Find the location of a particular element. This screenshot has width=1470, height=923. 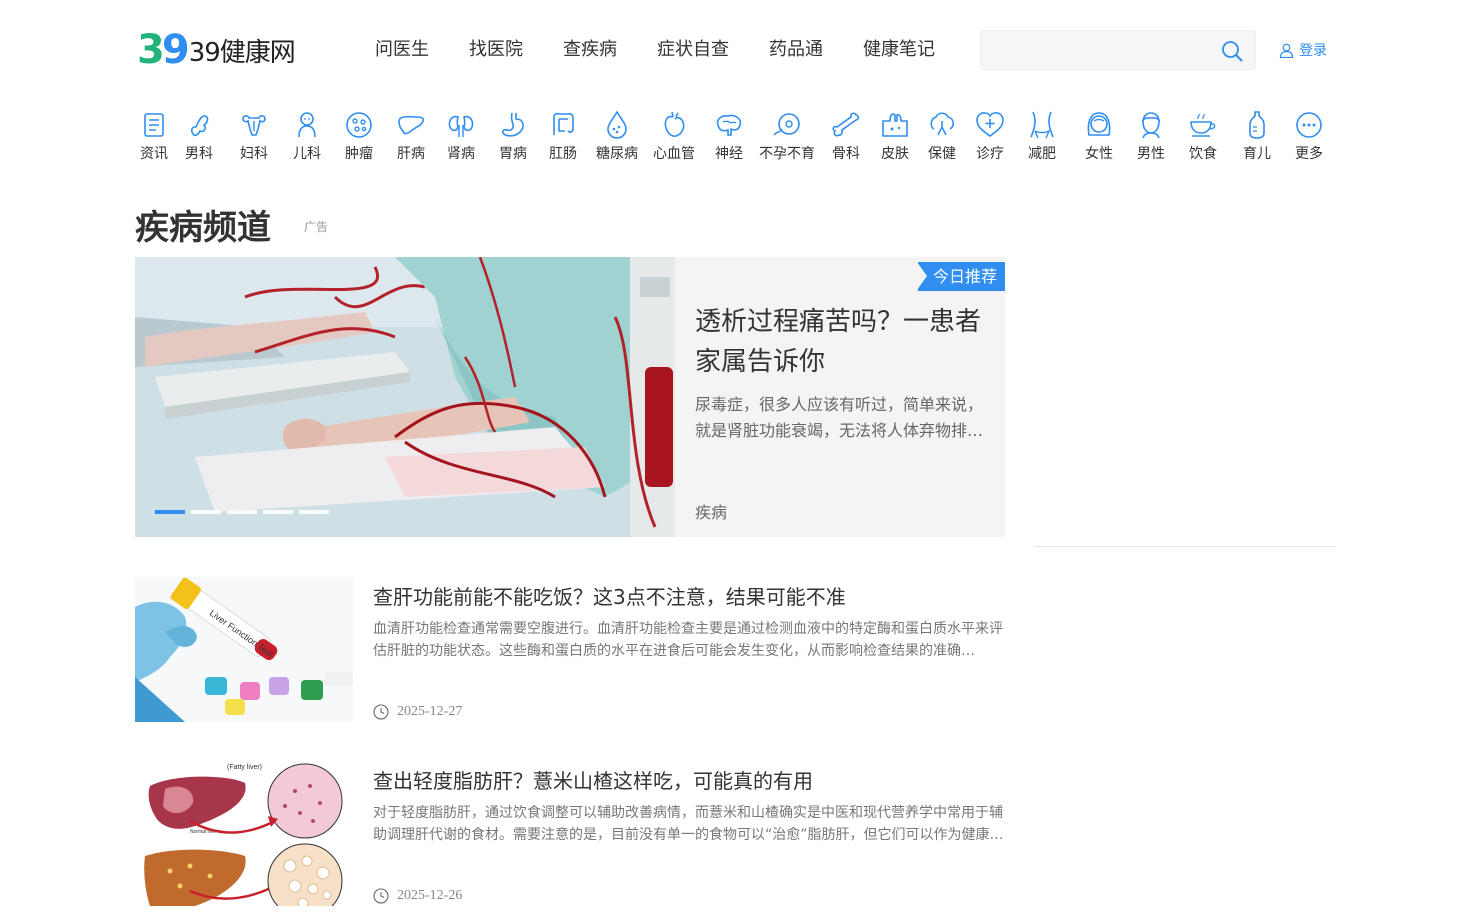

category-label: 饮食 is located at coordinates (1203, 154).